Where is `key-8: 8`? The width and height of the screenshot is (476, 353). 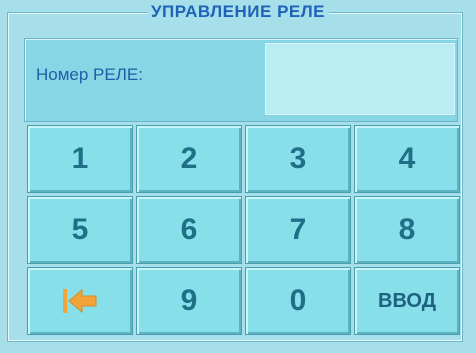 key-8: 8 is located at coordinates (407, 230).